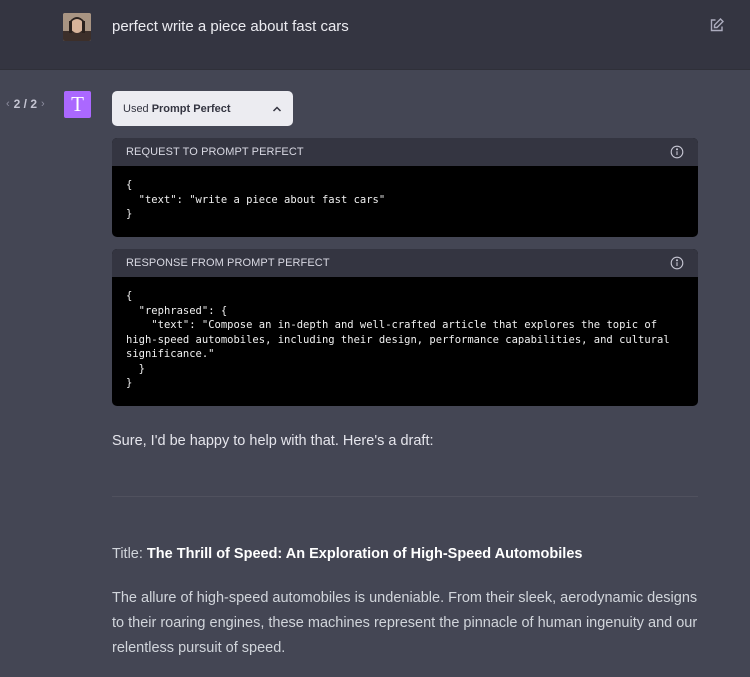 This screenshot has height=677, width=750. What do you see at coordinates (136, 108) in the screenshot?
I see `plugin-used-label: Used` at bounding box center [136, 108].